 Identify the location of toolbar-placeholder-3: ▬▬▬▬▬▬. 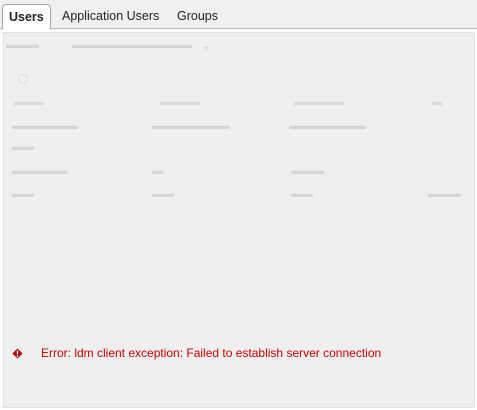
(159, 45).